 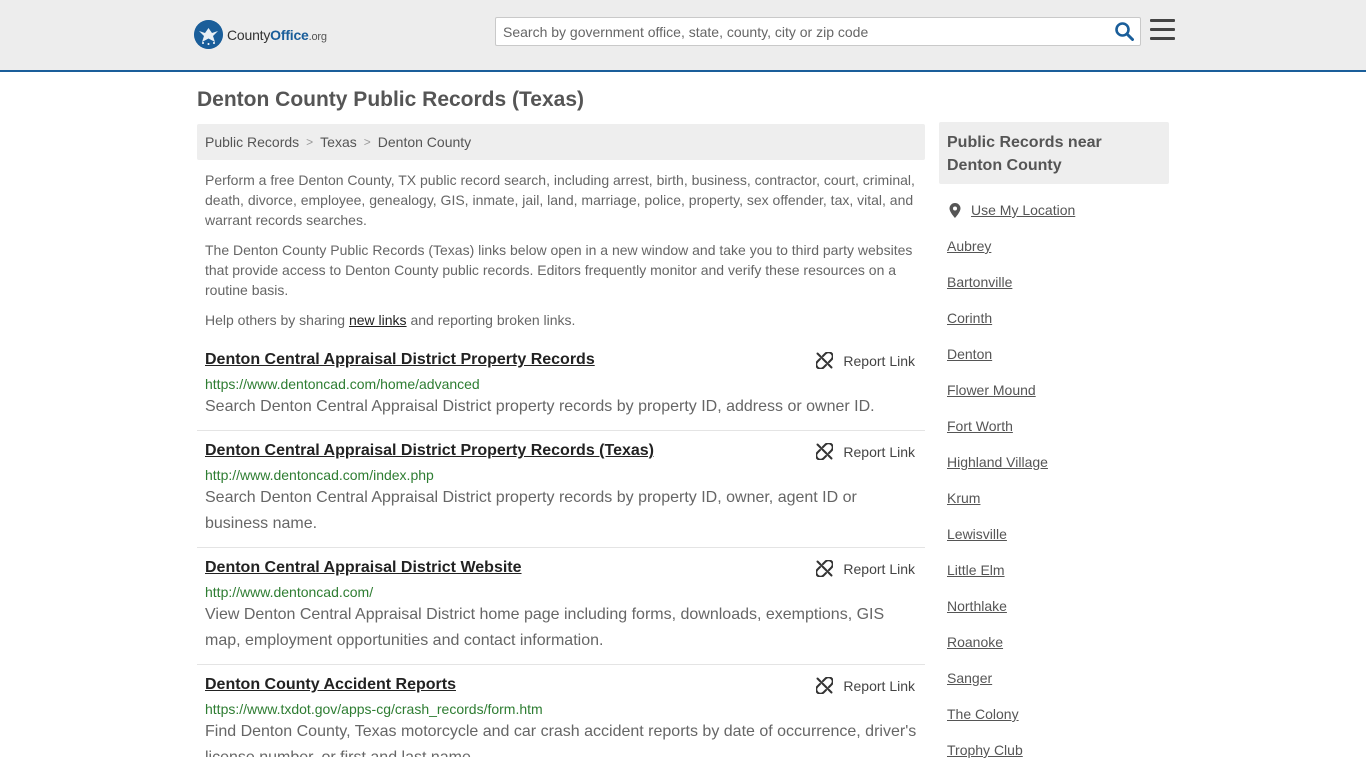 What do you see at coordinates (803, 31) in the screenshot?
I see `search-input` at bounding box center [803, 31].